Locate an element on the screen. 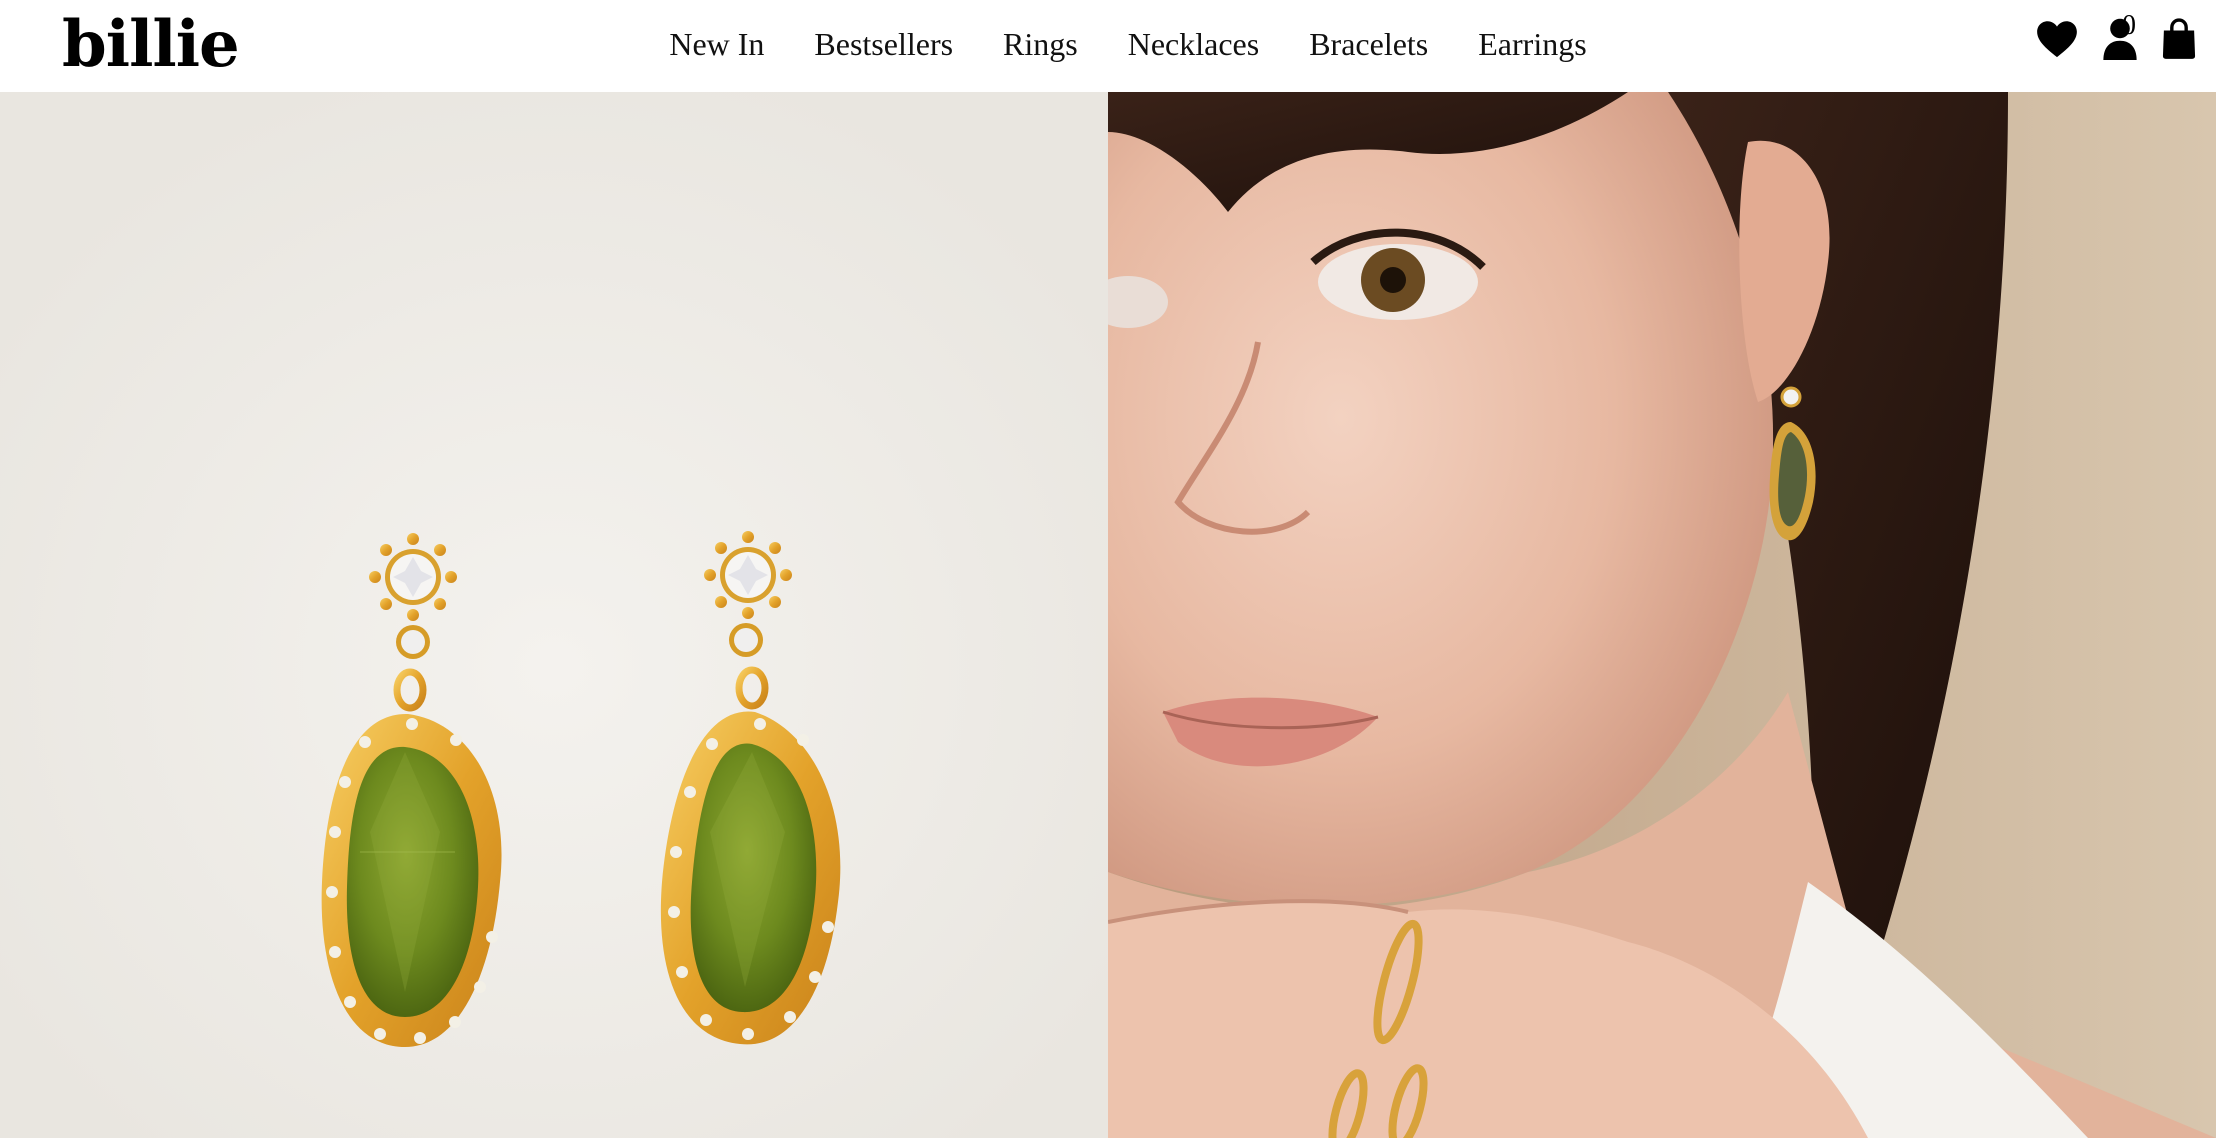 The height and width of the screenshot is (1138, 2216). cart-count-badge: 0 is located at coordinates (2129, 25).